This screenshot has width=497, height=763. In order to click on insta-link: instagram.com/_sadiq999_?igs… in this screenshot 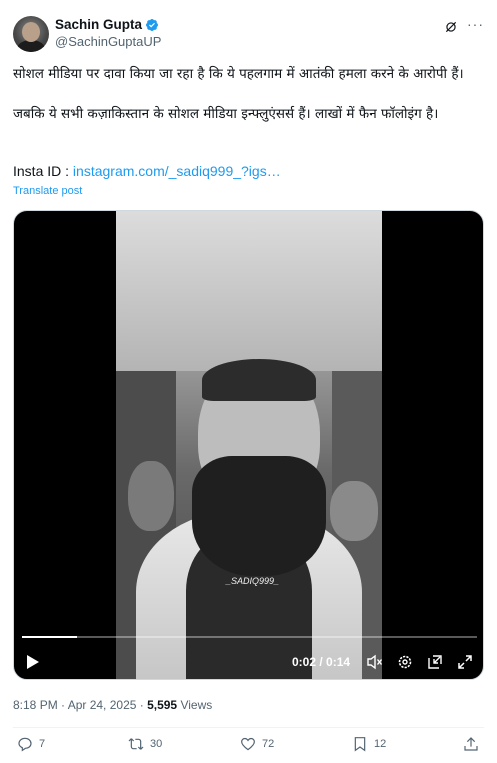, I will do `click(177, 171)`.